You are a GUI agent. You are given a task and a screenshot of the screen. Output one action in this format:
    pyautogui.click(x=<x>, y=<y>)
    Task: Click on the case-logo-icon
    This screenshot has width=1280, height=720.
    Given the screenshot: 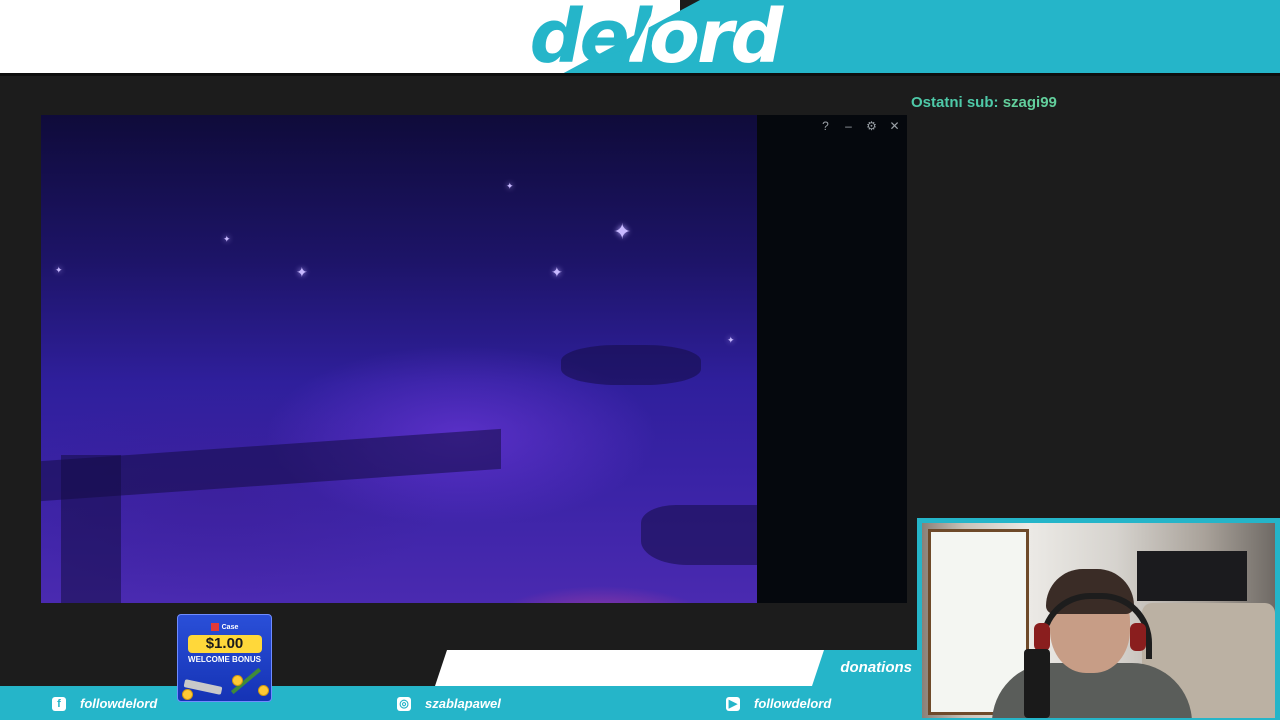 What is the action you would take?
    pyautogui.click(x=214, y=627)
    